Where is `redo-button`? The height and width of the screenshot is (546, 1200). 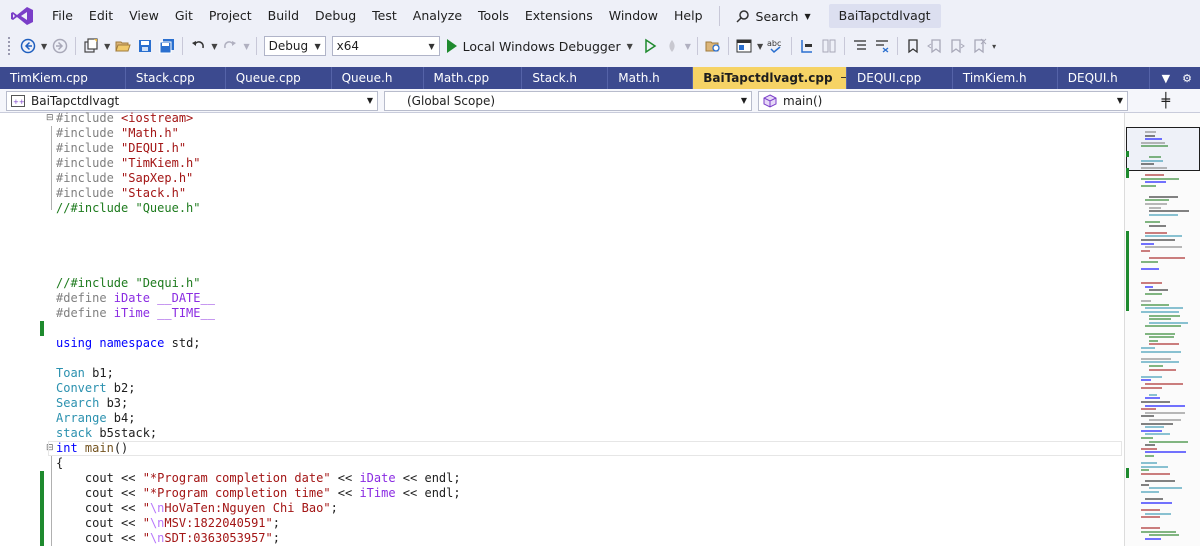
redo-button is located at coordinates (230, 46).